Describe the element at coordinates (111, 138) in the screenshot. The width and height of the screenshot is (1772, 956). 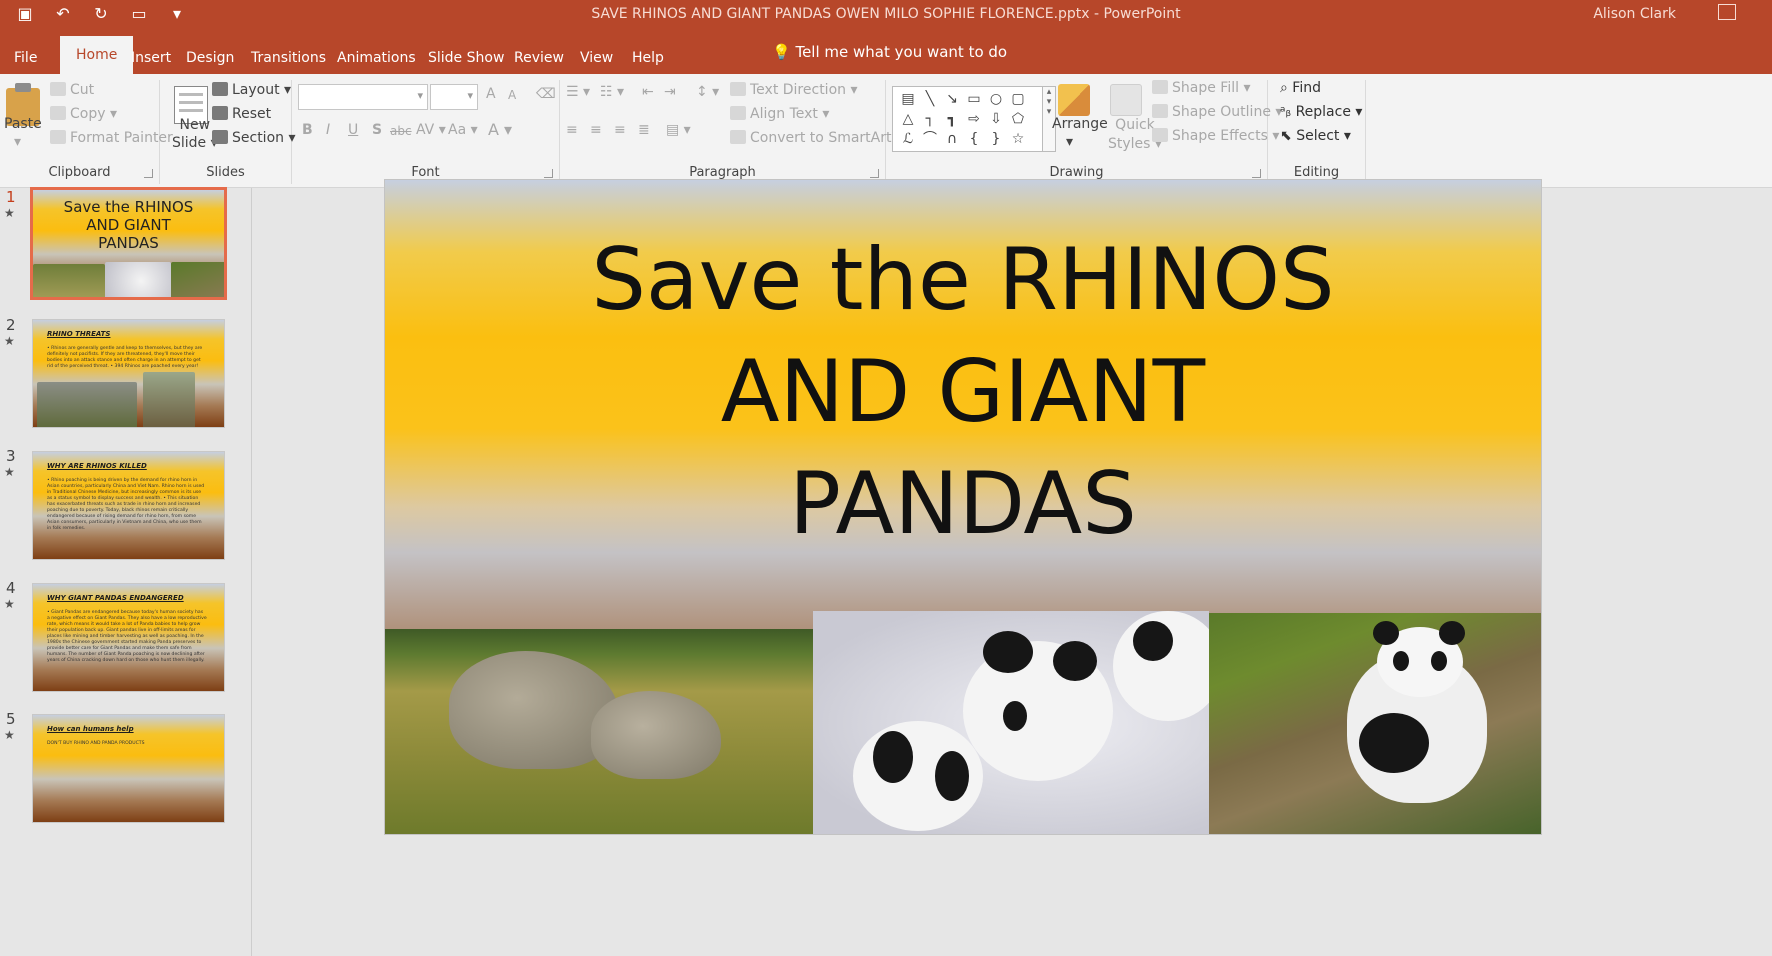
I see `format-painter-button: Format Painter` at that location.